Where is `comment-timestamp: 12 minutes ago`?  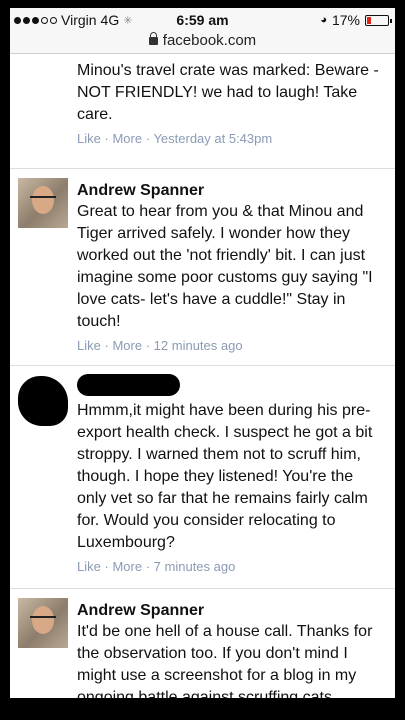 comment-timestamp: 12 minutes ago is located at coordinates (198, 345).